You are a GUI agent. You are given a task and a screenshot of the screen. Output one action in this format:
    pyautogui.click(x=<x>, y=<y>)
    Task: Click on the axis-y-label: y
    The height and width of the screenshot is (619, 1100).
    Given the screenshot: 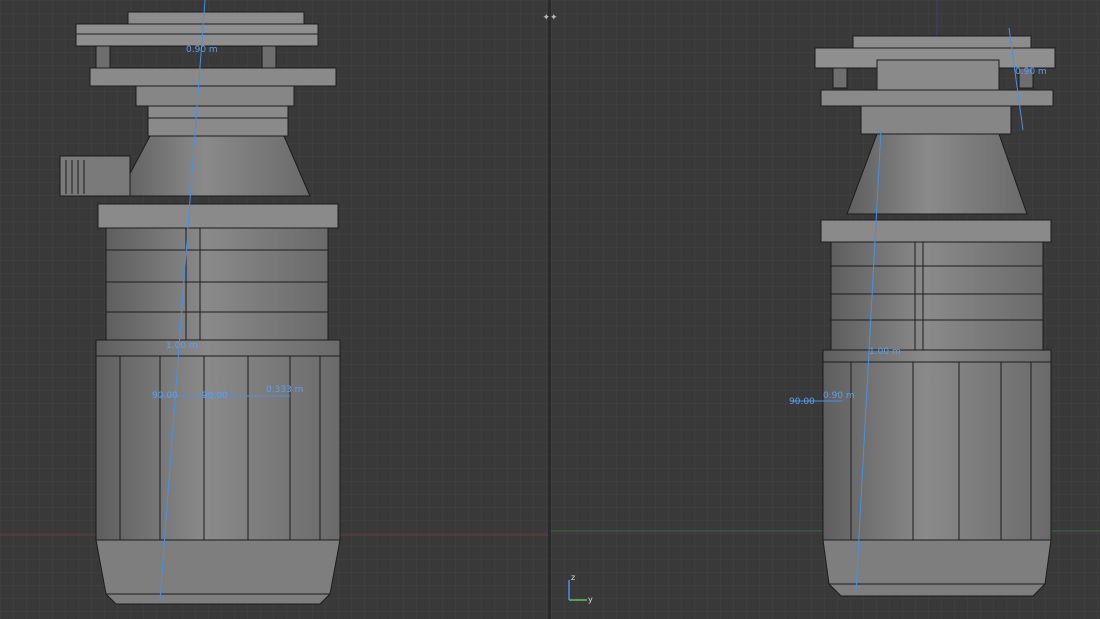 What is the action you would take?
    pyautogui.click(x=590, y=599)
    